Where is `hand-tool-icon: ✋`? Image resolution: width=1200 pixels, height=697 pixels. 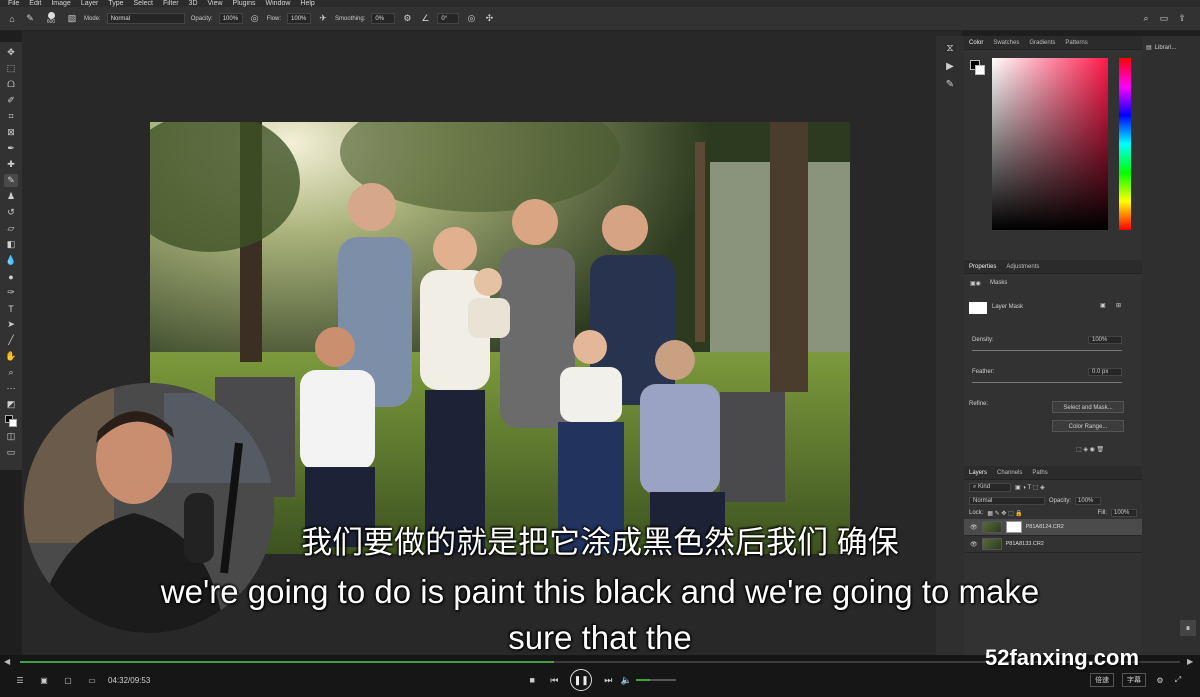
hand-tool-icon: ✋ is located at coordinates (11, 356).